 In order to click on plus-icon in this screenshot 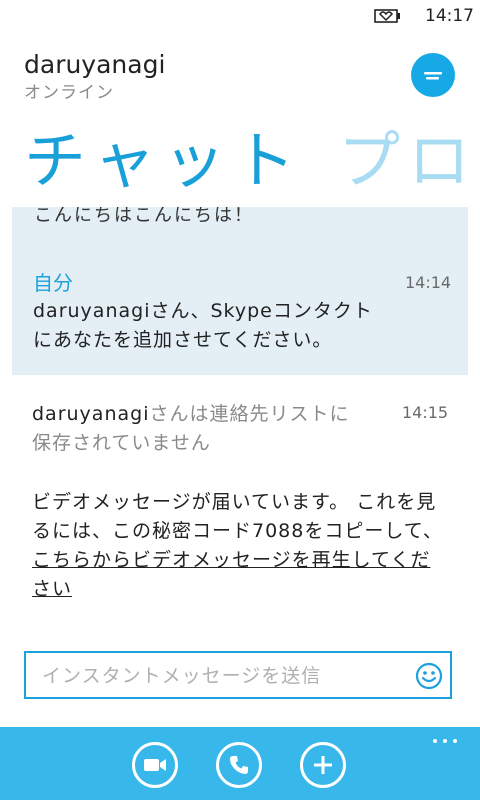, I will do `click(323, 765)`.